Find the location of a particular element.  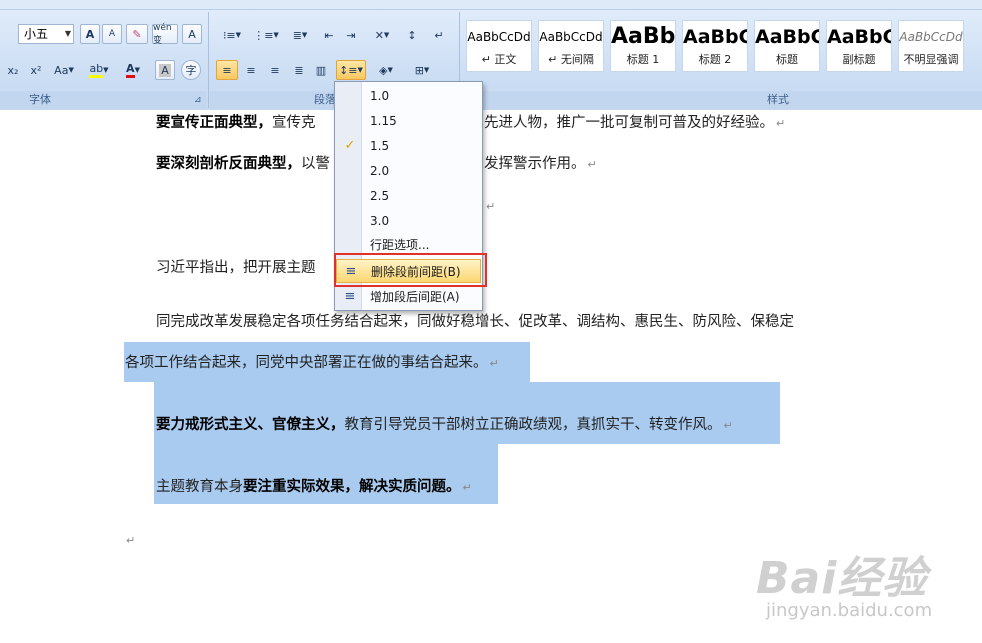

add-space-after-item: ≡ 增加段后间距(A) is located at coordinates (408, 297).